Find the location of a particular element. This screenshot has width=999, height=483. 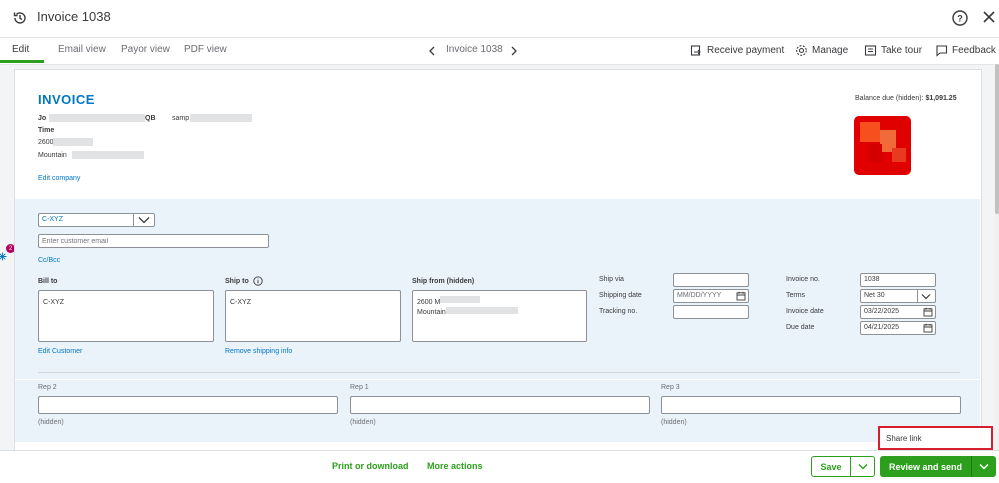

rep-1-input is located at coordinates (500, 405).